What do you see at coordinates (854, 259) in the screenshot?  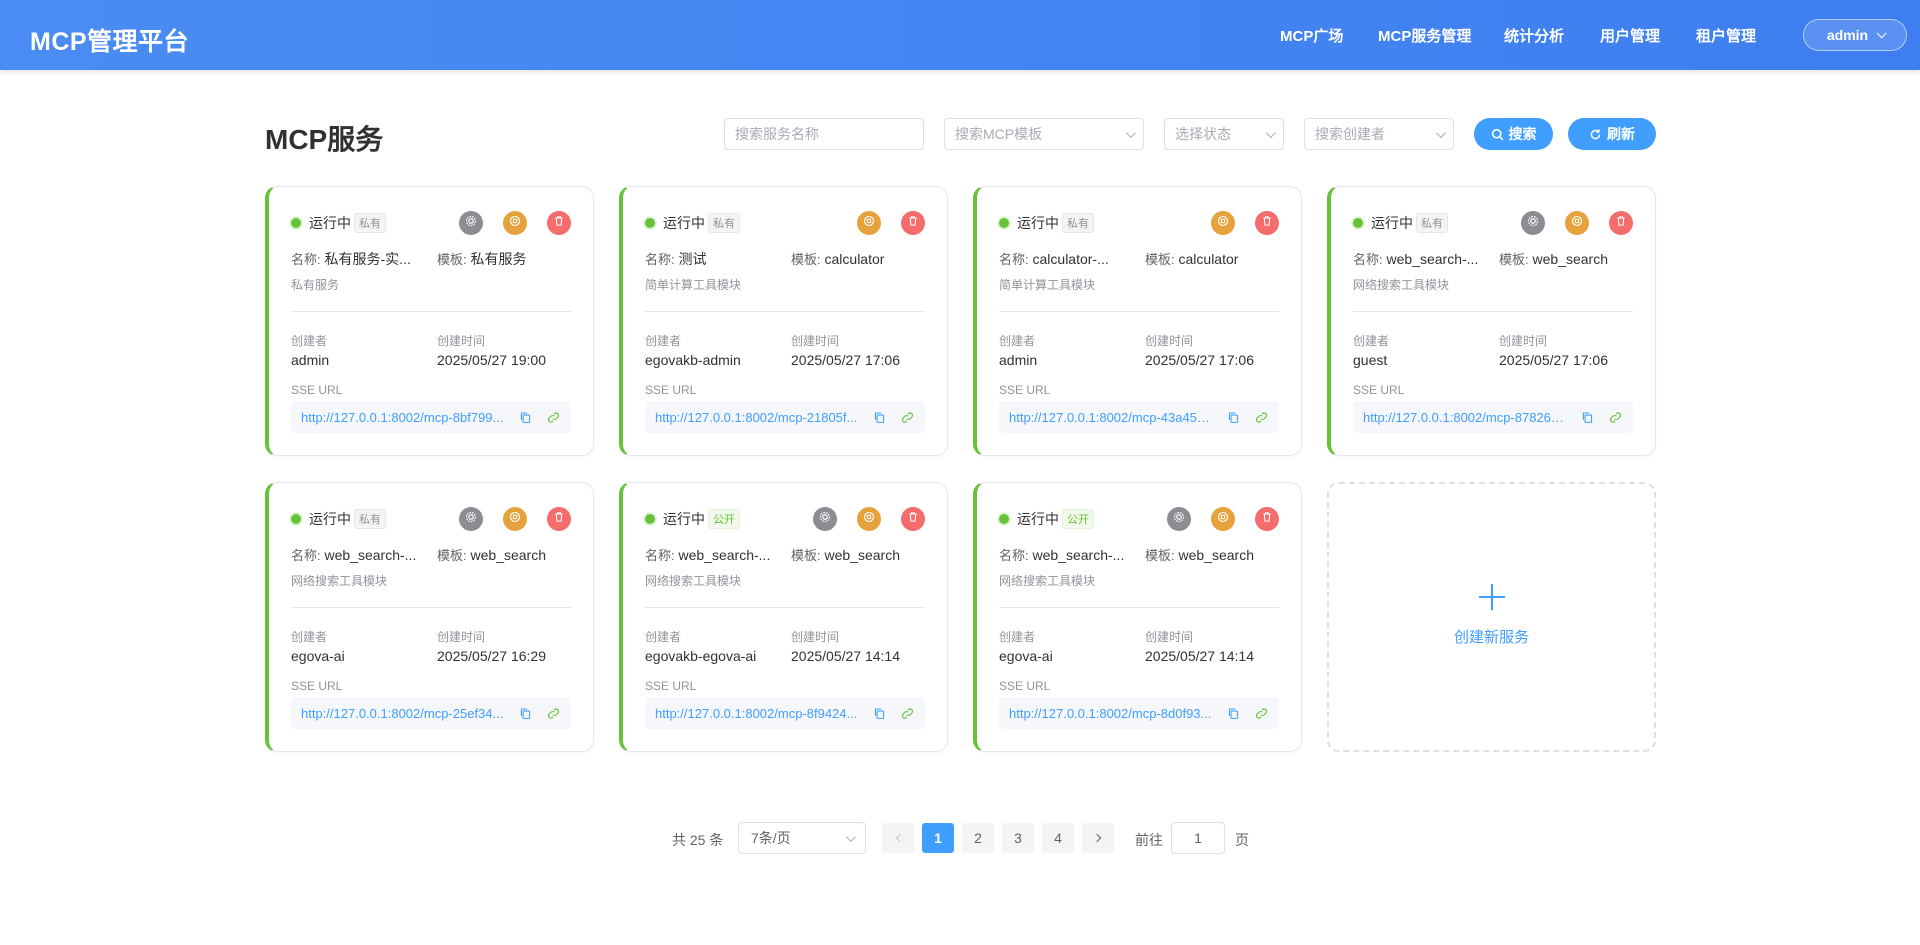 I see `template-name: calculator` at bounding box center [854, 259].